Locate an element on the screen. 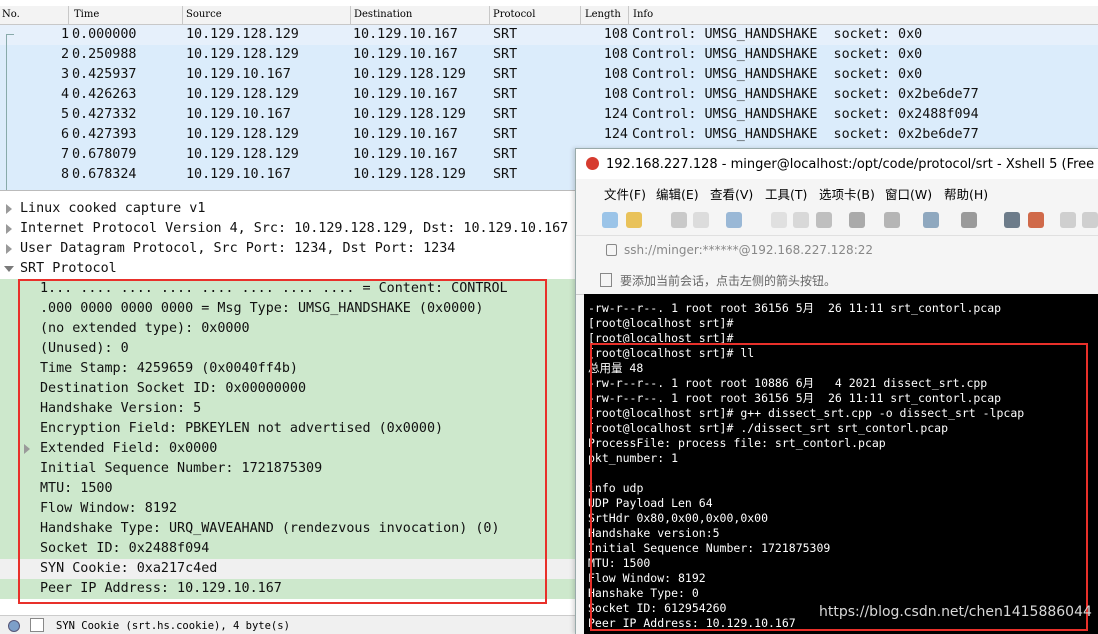 The width and height of the screenshot is (1098, 634). edit-comment-icon is located at coordinates (37, 625).